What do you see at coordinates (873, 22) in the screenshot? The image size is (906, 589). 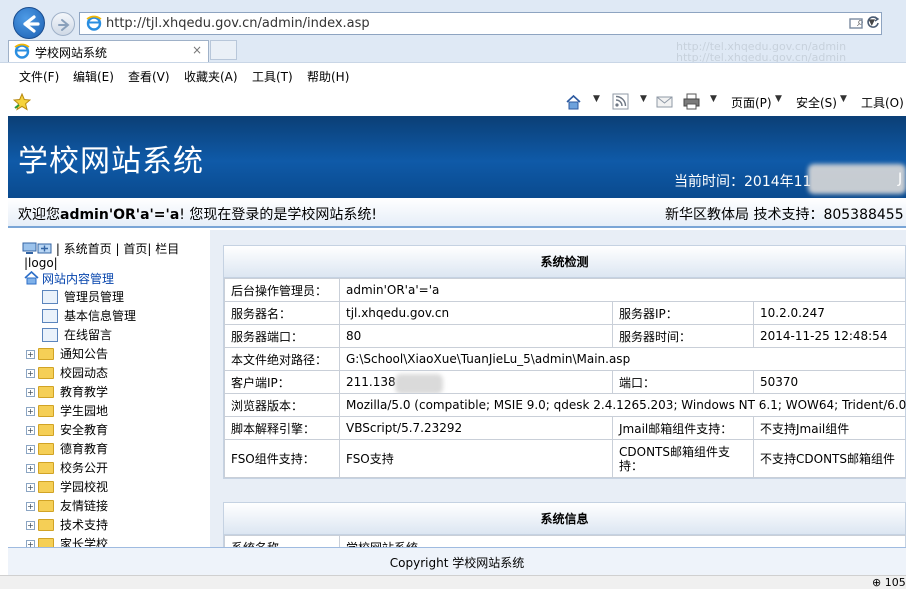 I see `refresh-icon` at bounding box center [873, 22].